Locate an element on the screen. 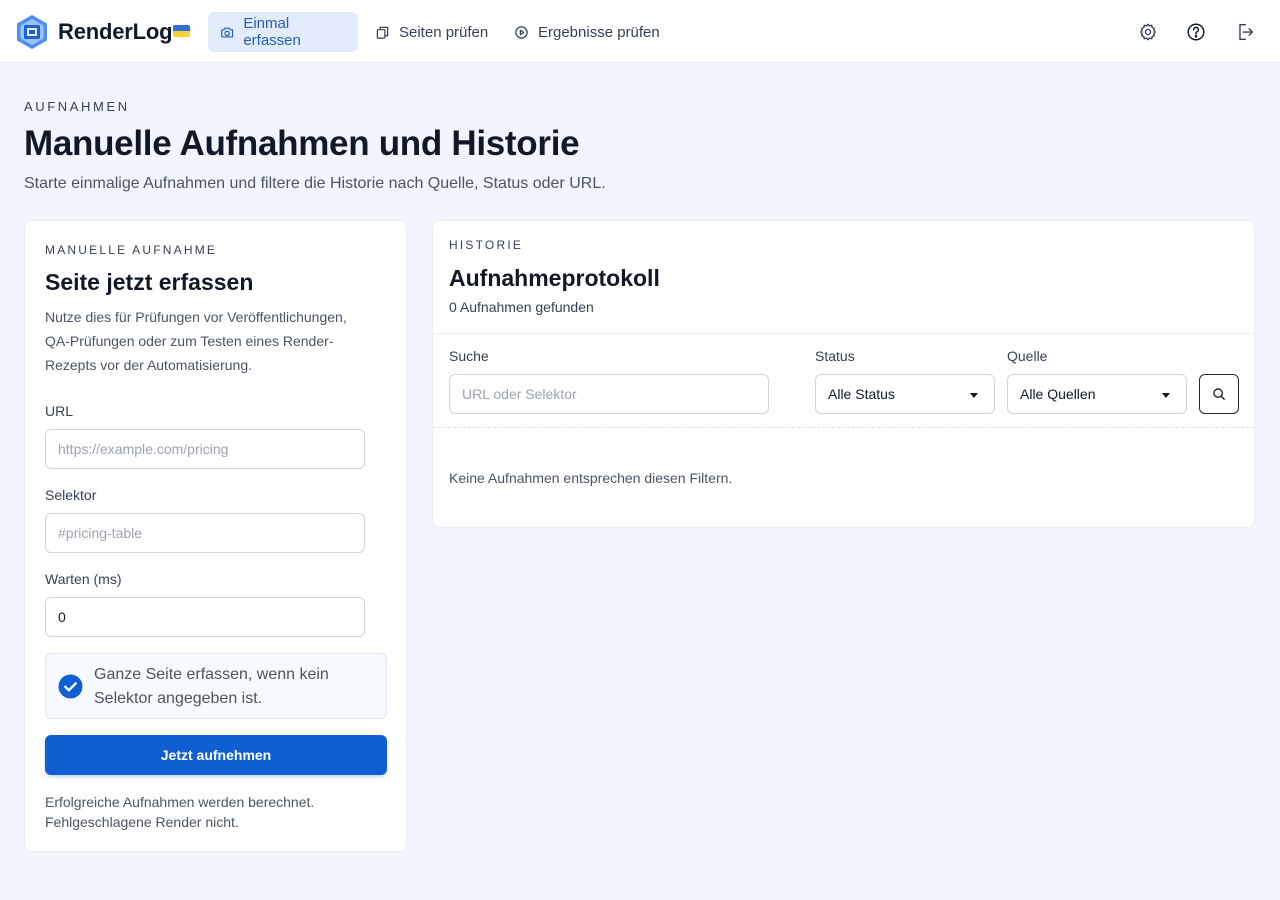 Image resolution: width=1280 pixels, height=900 pixels. search-icon is located at coordinates (1219, 394).